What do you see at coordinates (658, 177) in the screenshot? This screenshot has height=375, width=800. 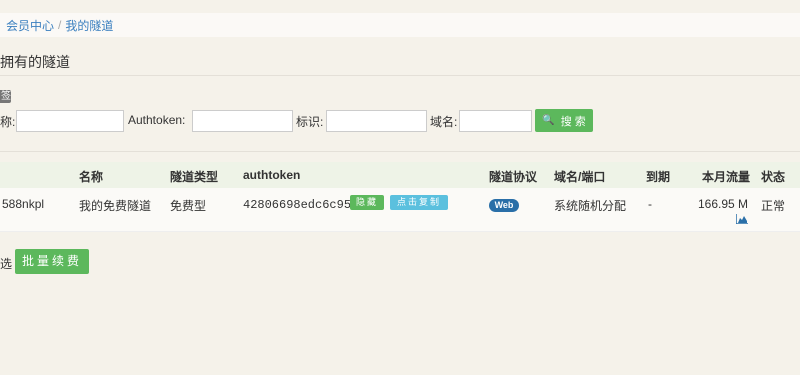 I see `header-expire: 到期` at bounding box center [658, 177].